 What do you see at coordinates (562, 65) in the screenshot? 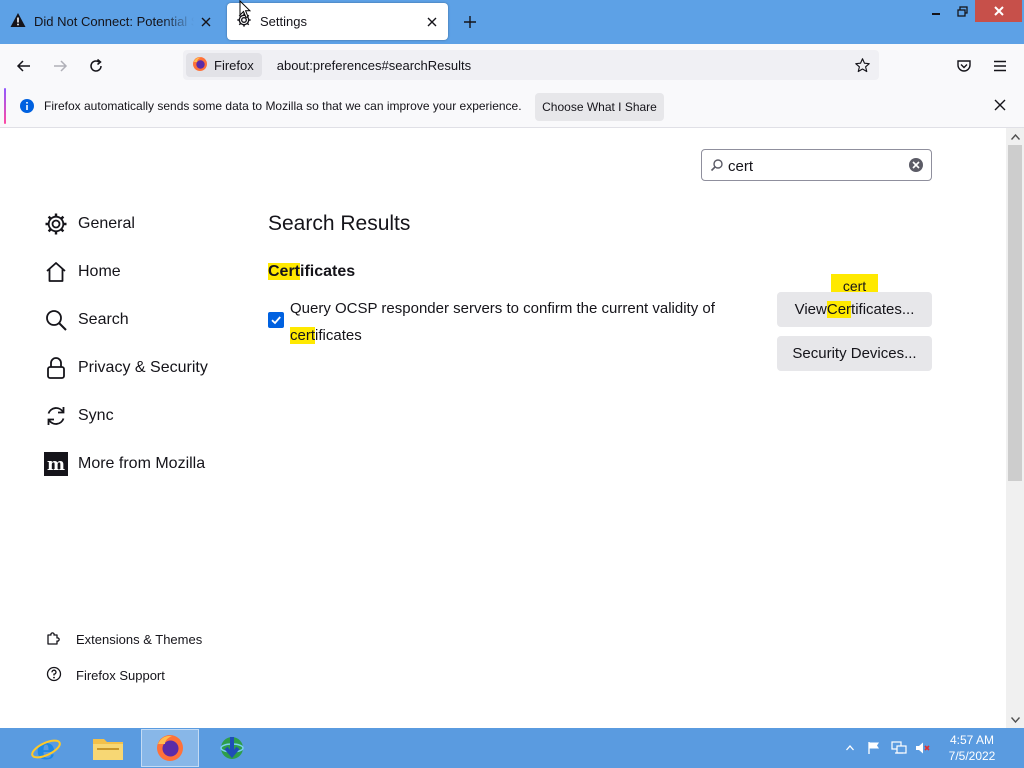
I see `url-text: about:preferences#searchResults` at bounding box center [562, 65].